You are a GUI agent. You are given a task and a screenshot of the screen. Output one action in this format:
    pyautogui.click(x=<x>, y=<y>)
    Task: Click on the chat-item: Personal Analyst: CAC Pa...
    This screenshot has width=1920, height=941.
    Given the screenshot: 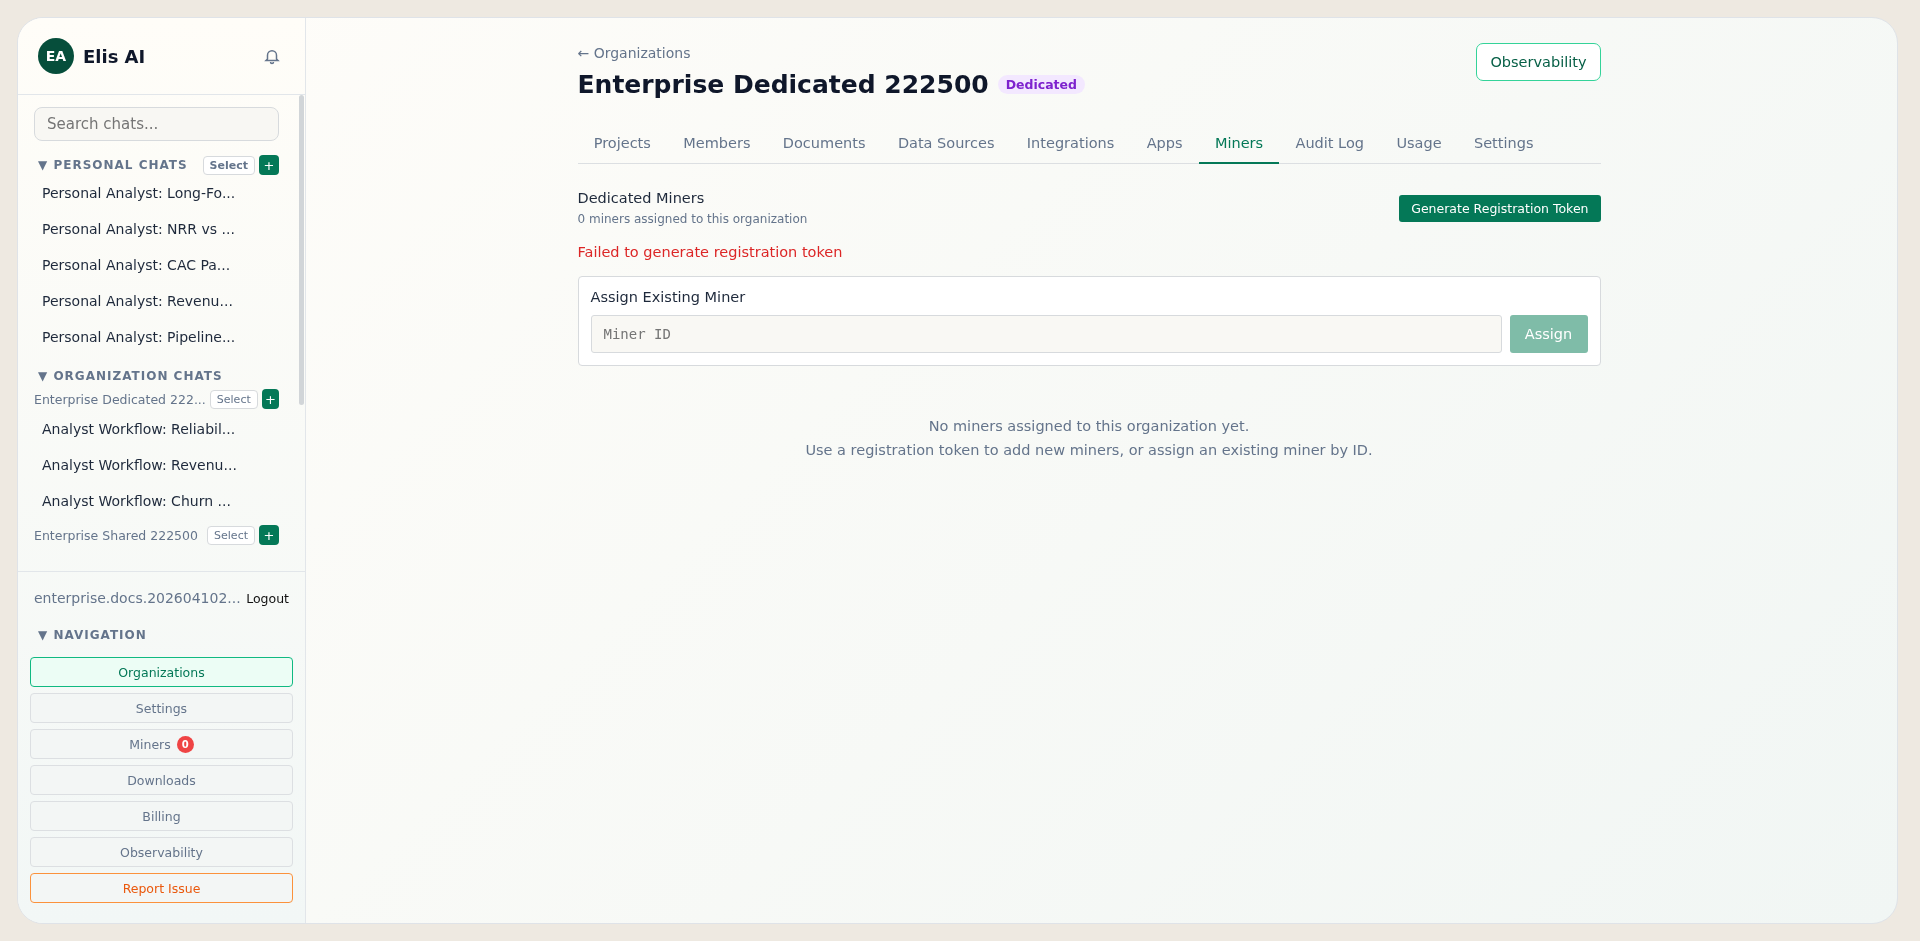 What is the action you would take?
    pyautogui.click(x=156, y=265)
    